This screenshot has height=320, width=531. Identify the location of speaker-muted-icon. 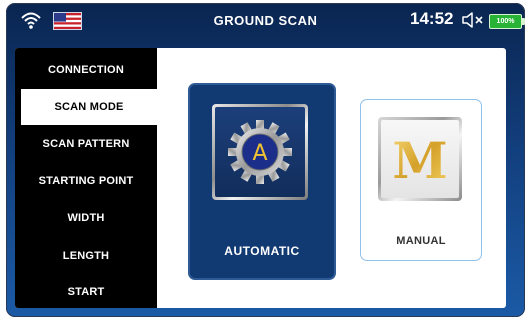
(473, 20).